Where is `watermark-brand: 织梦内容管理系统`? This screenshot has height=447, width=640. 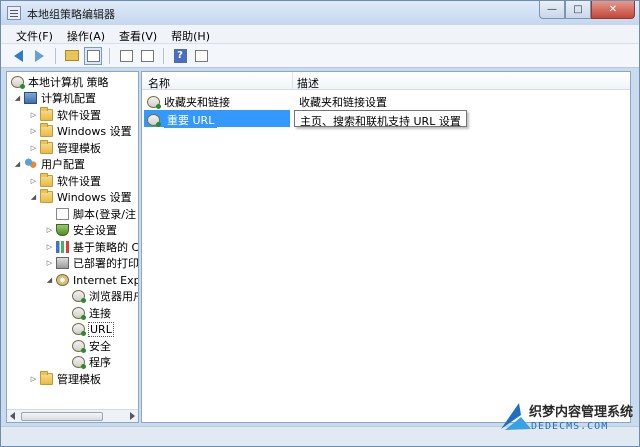 watermark-brand: 织梦内容管理系统 is located at coordinates (581, 412).